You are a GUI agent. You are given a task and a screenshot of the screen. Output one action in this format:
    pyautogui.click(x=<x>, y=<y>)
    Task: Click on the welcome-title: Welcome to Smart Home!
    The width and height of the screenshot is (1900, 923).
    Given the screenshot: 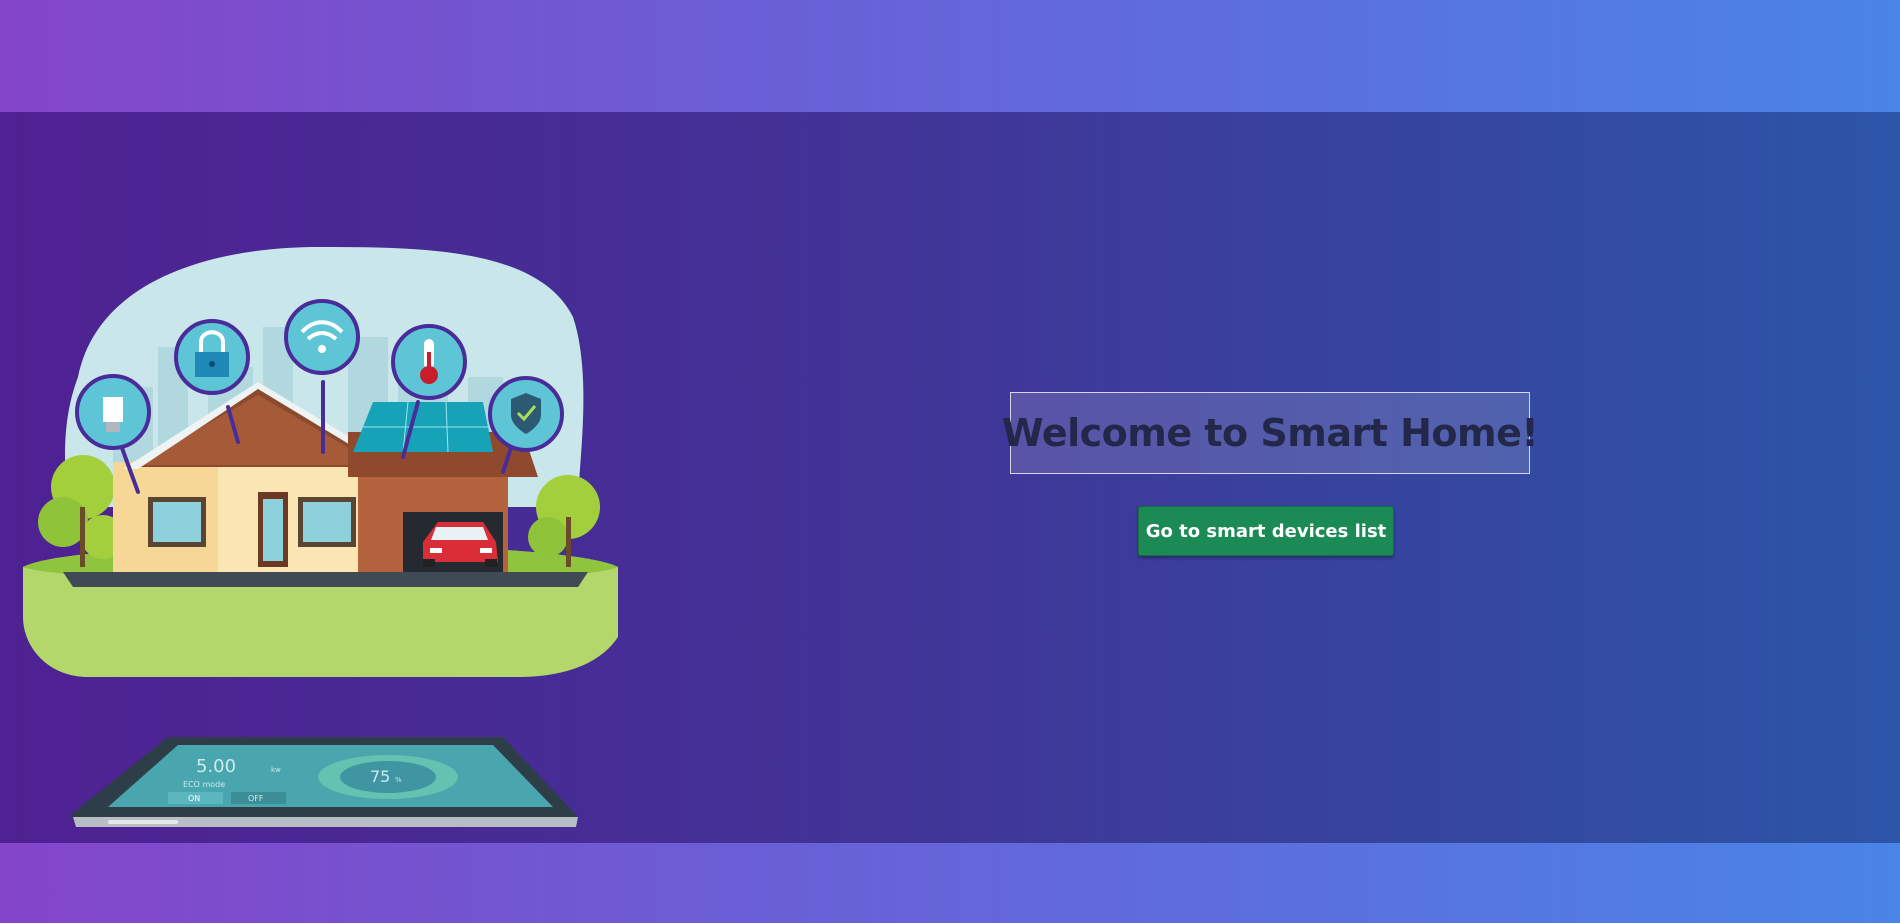 What is the action you would take?
    pyautogui.click(x=1270, y=433)
    